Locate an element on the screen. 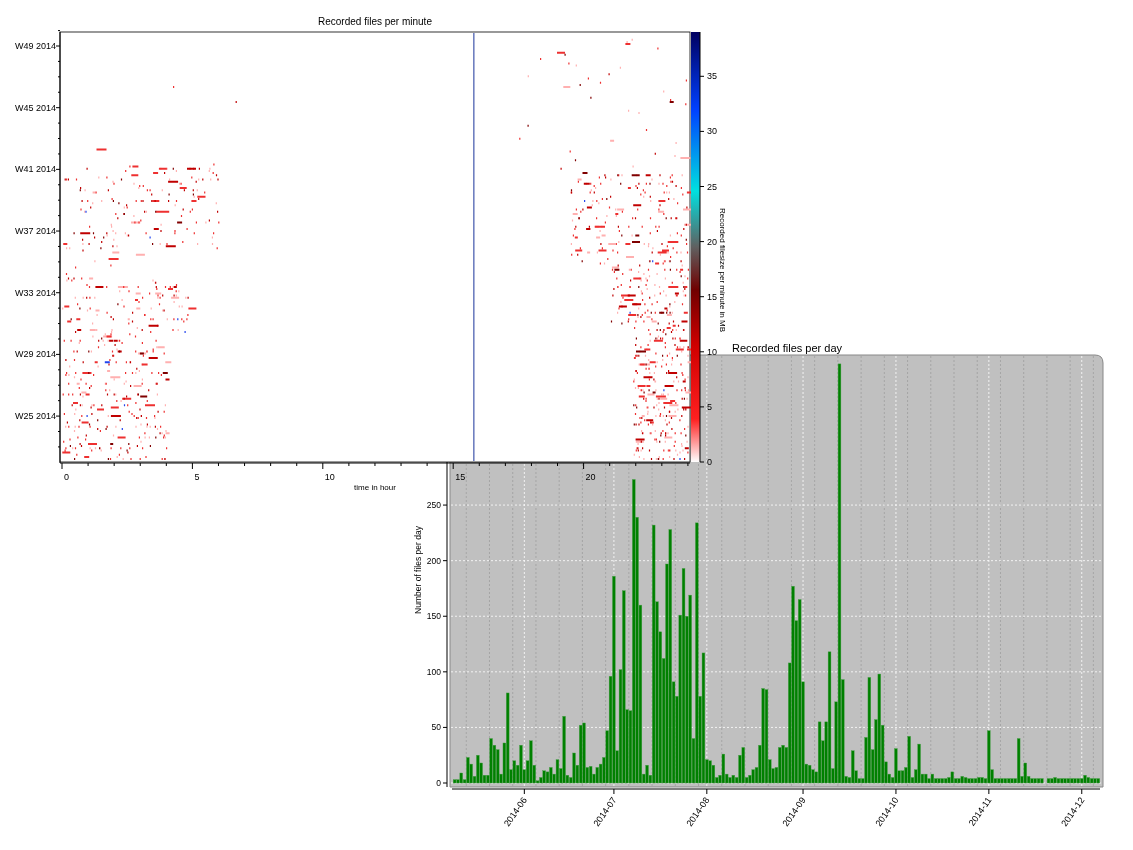 The width and height of the screenshot is (1133, 850). colorbar-tick-label: 5 is located at coordinates (709, 406).